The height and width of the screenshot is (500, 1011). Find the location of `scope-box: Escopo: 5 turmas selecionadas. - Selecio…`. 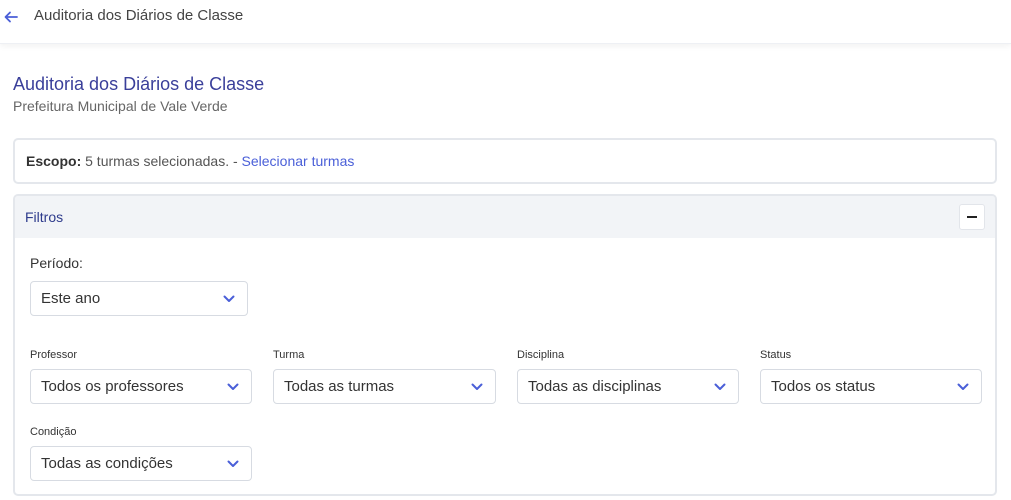

scope-box: Escopo: 5 turmas selecionadas. - Selecio… is located at coordinates (505, 161).